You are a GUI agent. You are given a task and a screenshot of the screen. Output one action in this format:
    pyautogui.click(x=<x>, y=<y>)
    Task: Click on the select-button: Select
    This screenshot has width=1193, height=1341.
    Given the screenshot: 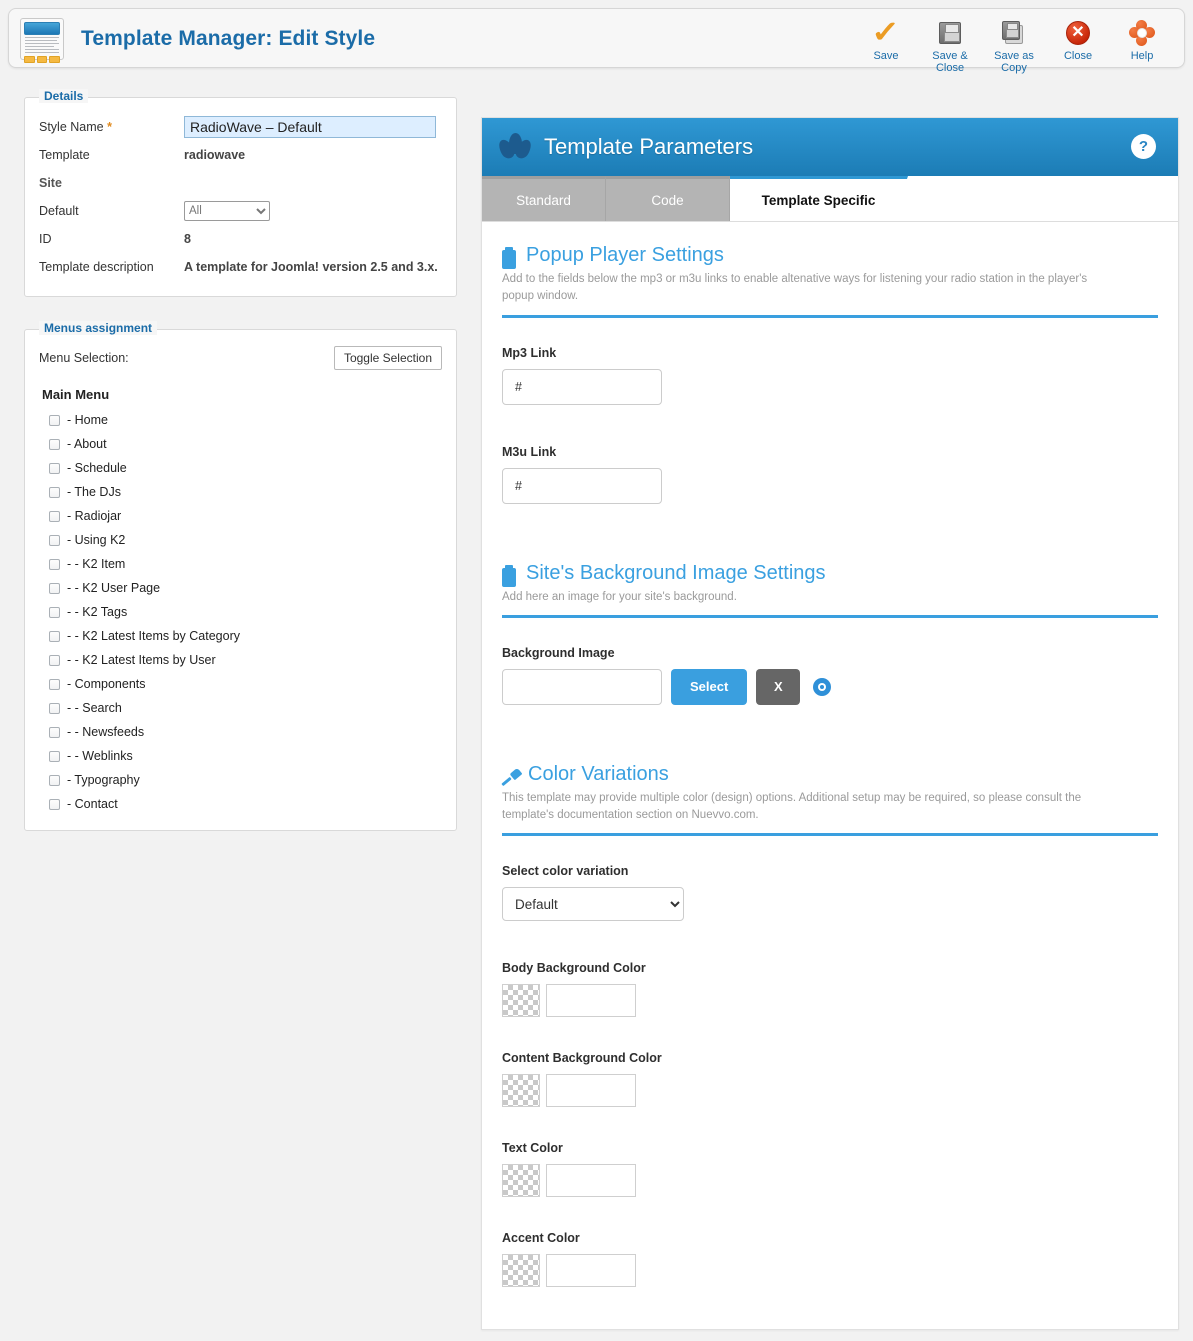 What is the action you would take?
    pyautogui.click(x=709, y=686)
    